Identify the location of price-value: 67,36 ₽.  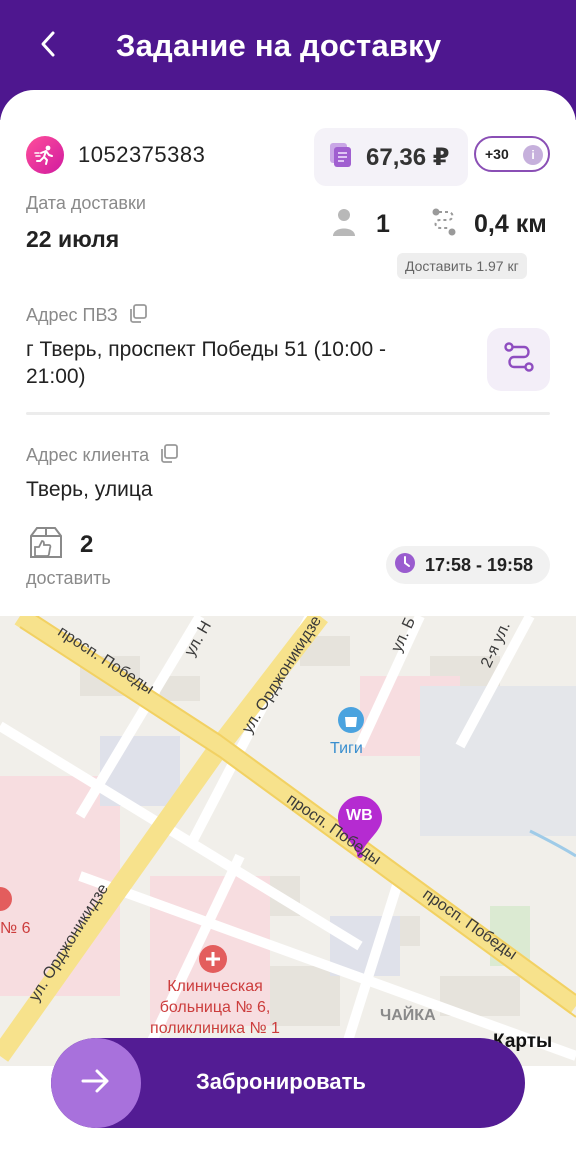
(408, 157).